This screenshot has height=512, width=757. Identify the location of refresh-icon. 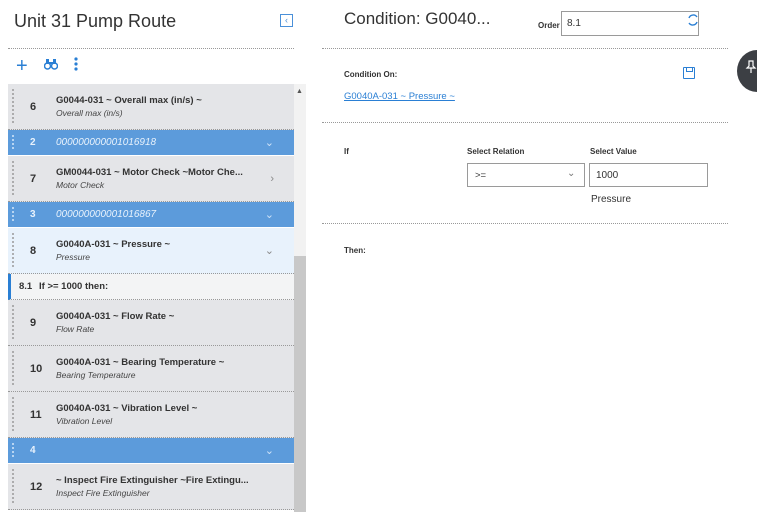
(693, 21).